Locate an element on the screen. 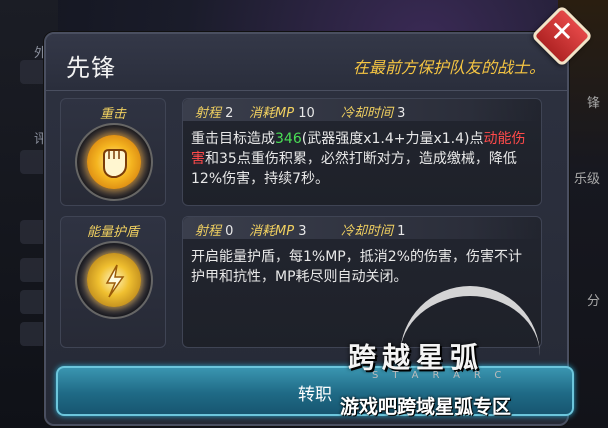 This screenshot has width=608, height=428. close-icon: ✕ is located at coordinates (562, 32).